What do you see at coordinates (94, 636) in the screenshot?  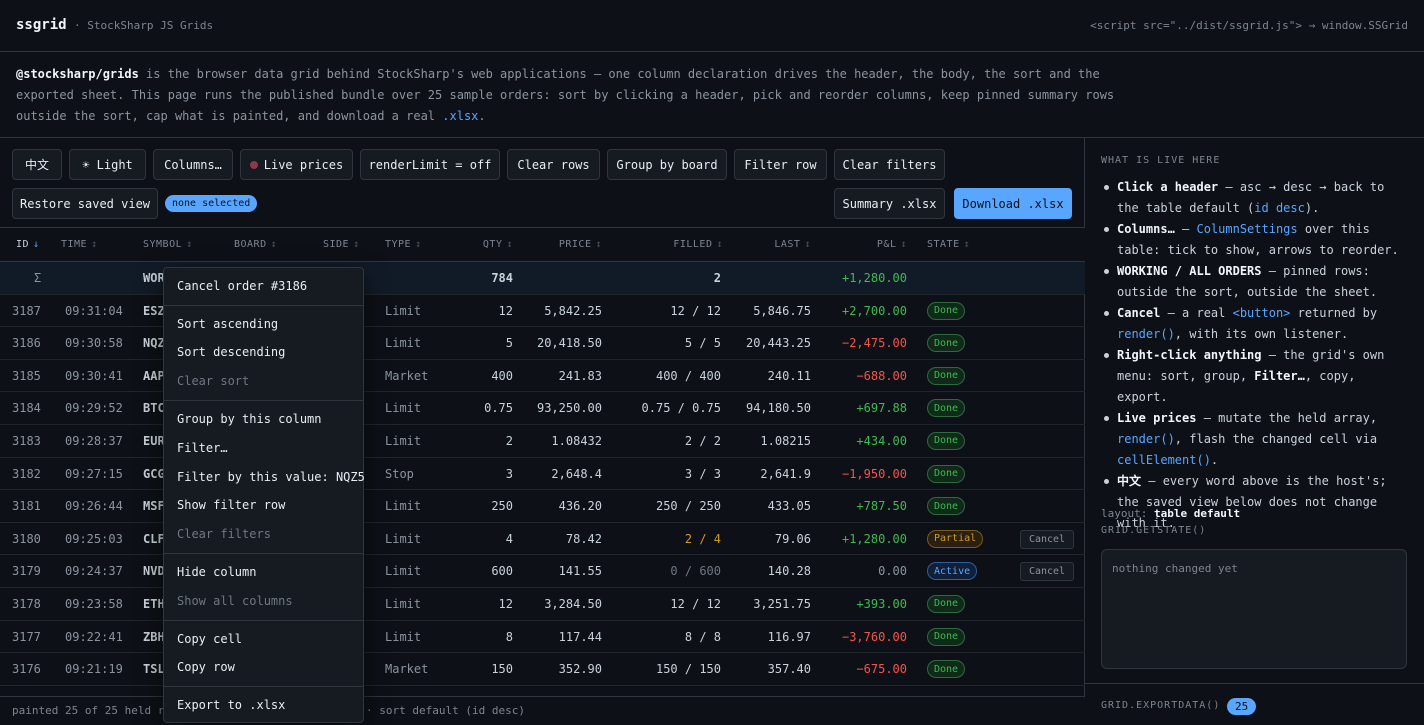 I see `cell-time: 09:22:41` at bounding box center [94, 636].